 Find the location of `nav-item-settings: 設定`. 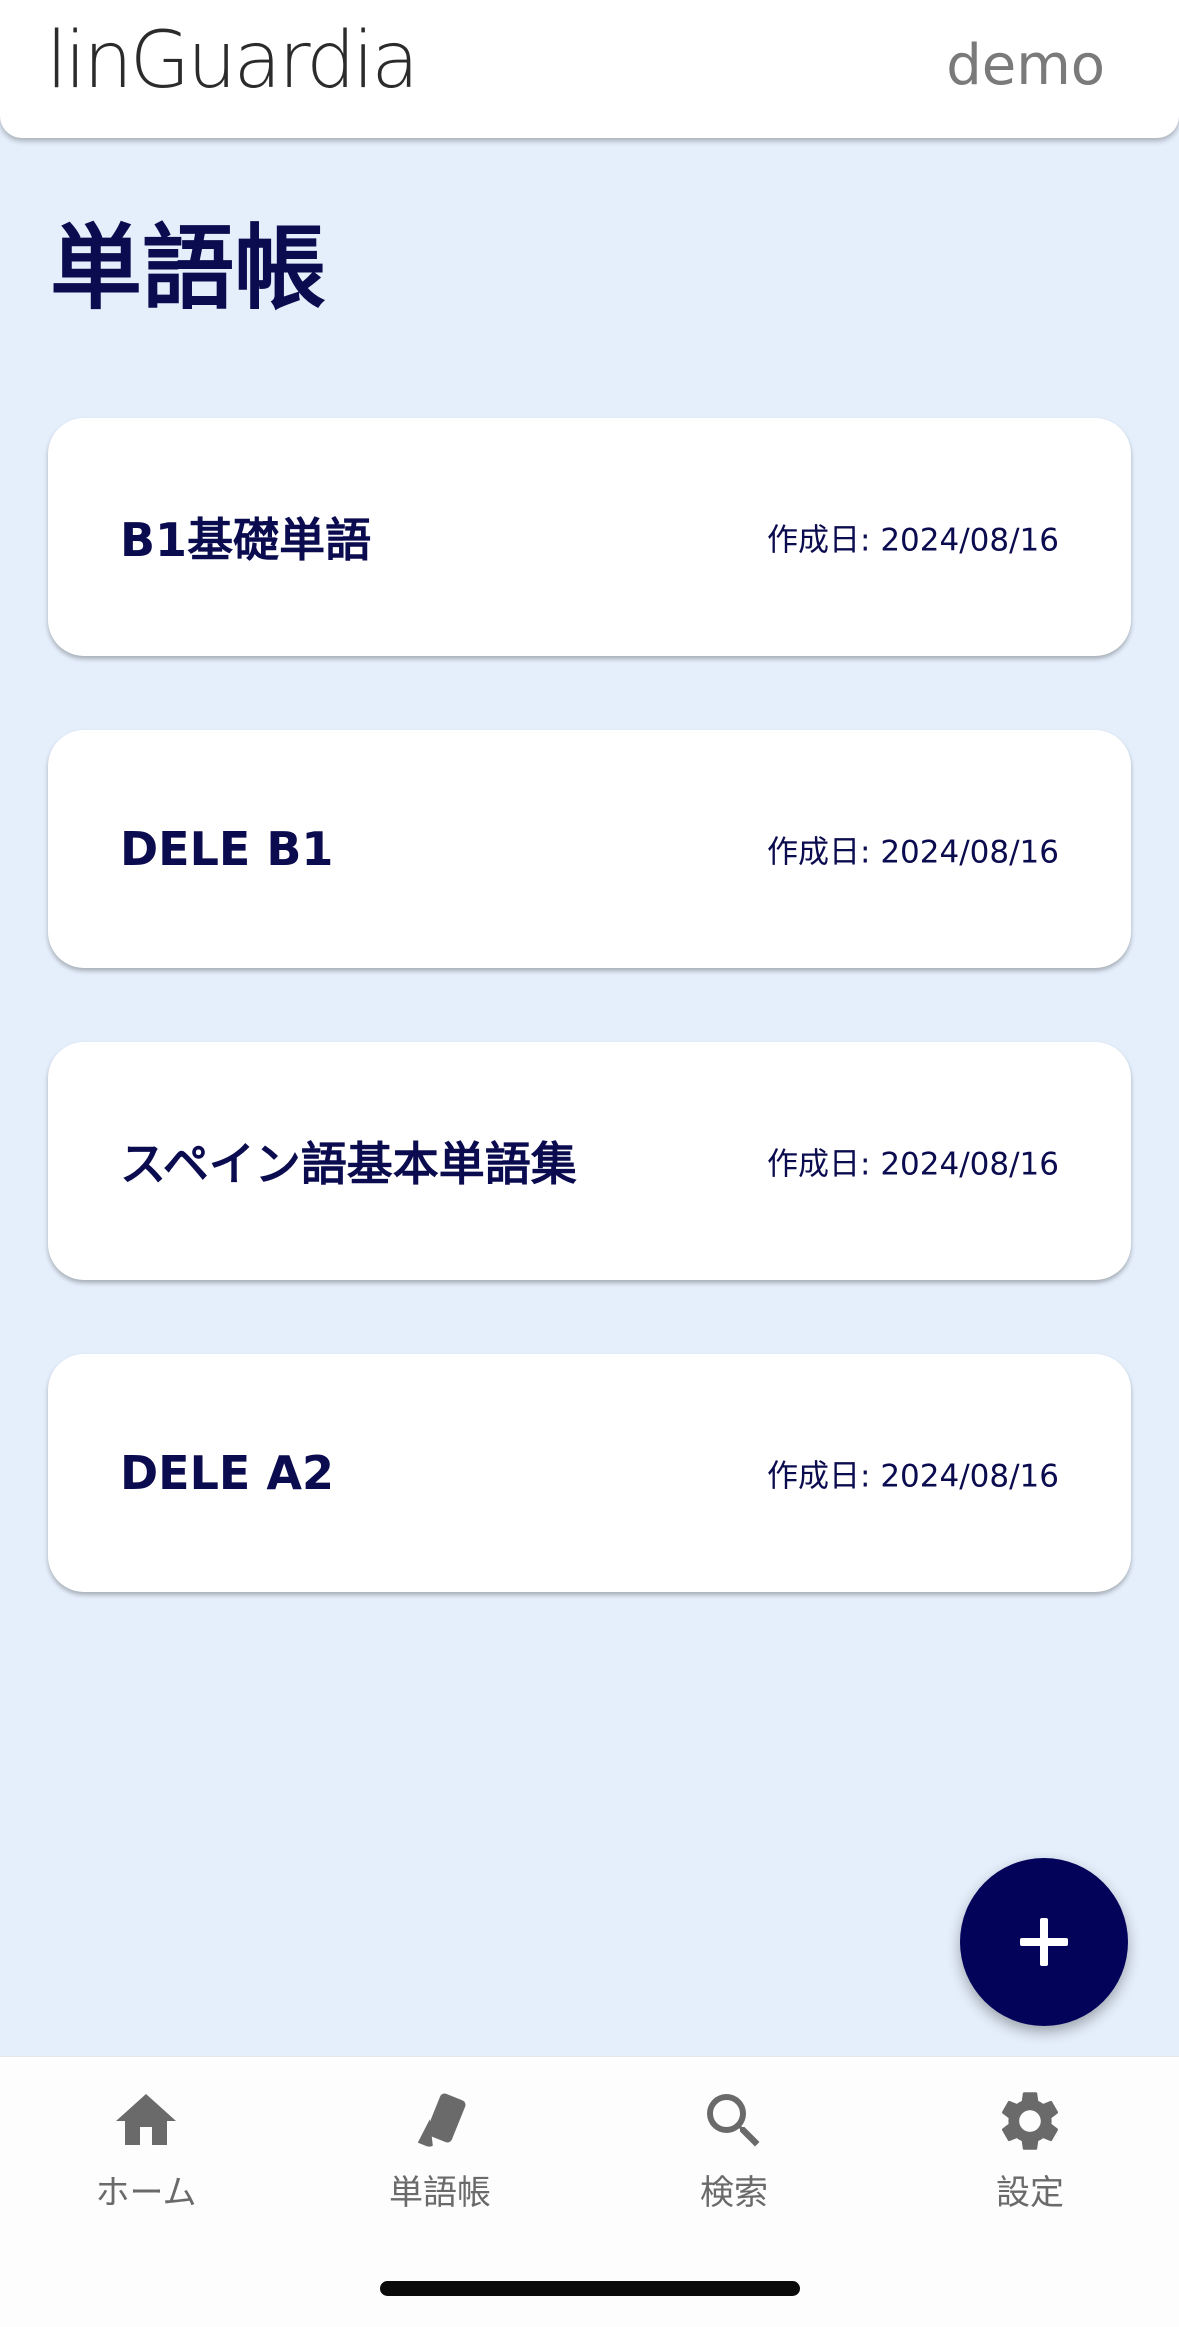

nav-item-settings: 設定 is located at coordinates (1030, 2159).